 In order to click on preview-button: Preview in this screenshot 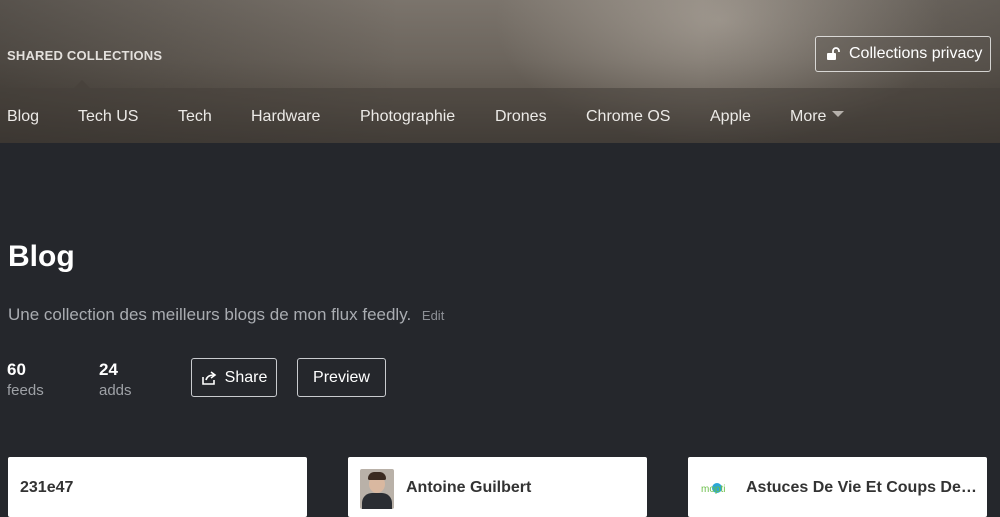, I will do `click(341, 377)`.